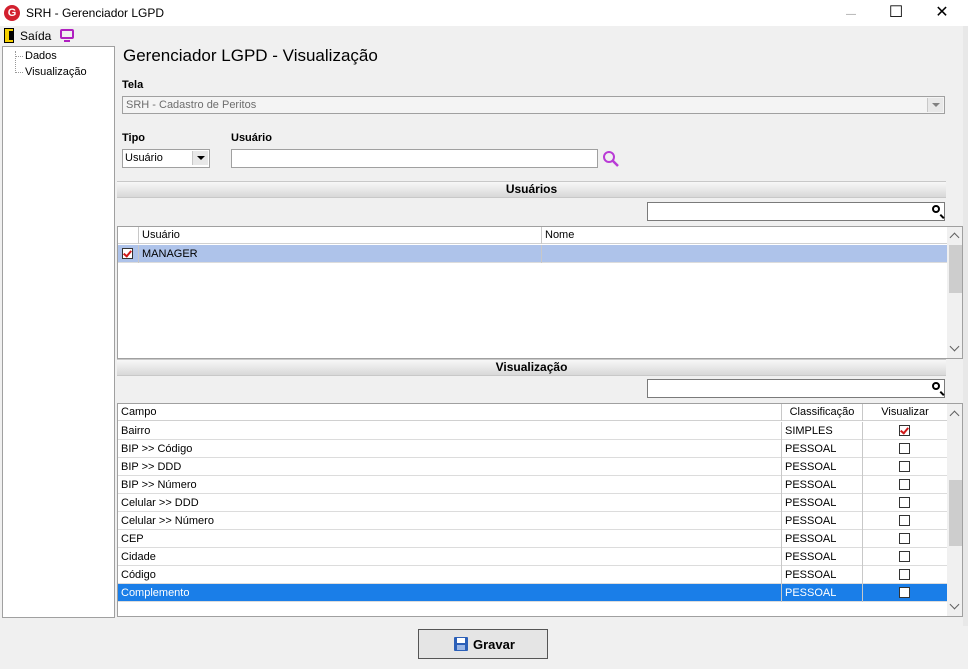 Image resolution: width=968 pixels, height=669 pixels. Describe the element at coordinates (905, 412) in the screenshot. I see `column-header-visualizar: Visualizar` at that location.